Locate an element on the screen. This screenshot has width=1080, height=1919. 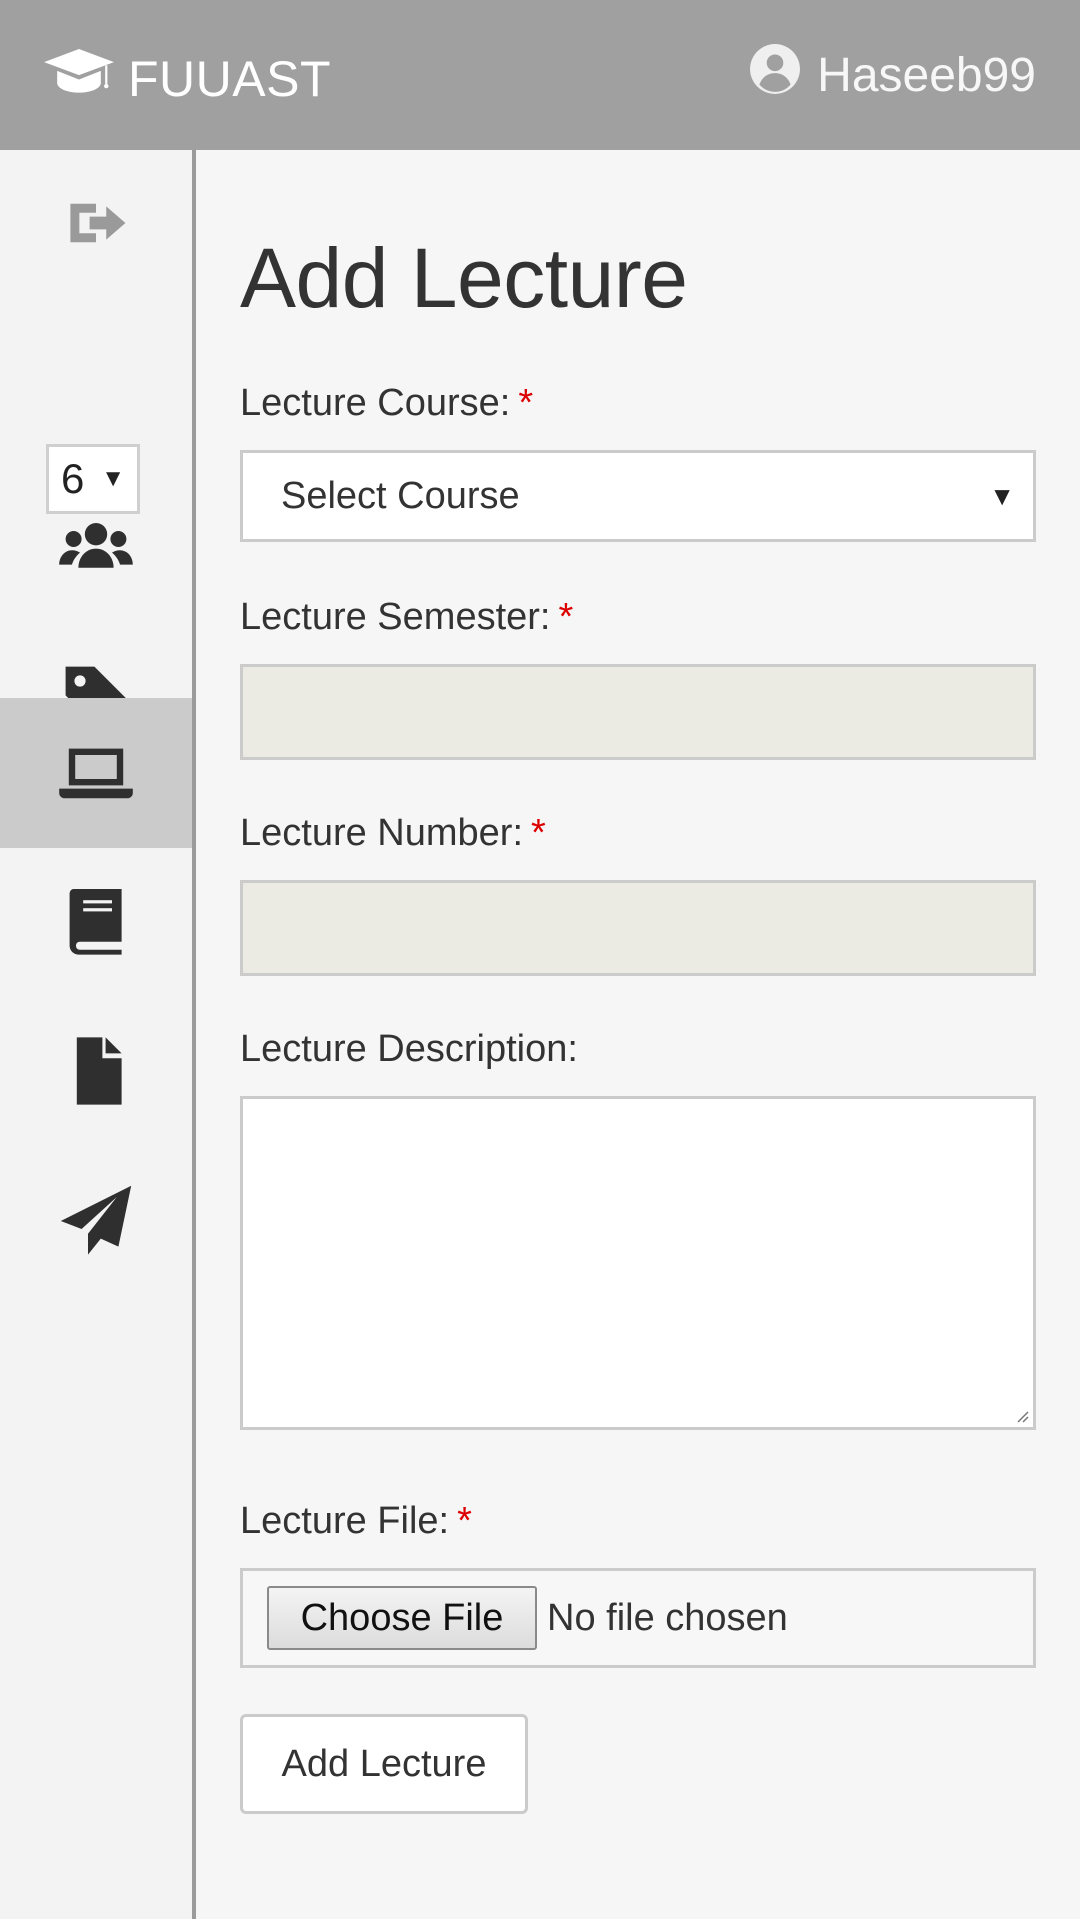
book-icon is located at coordinates (96, 923).